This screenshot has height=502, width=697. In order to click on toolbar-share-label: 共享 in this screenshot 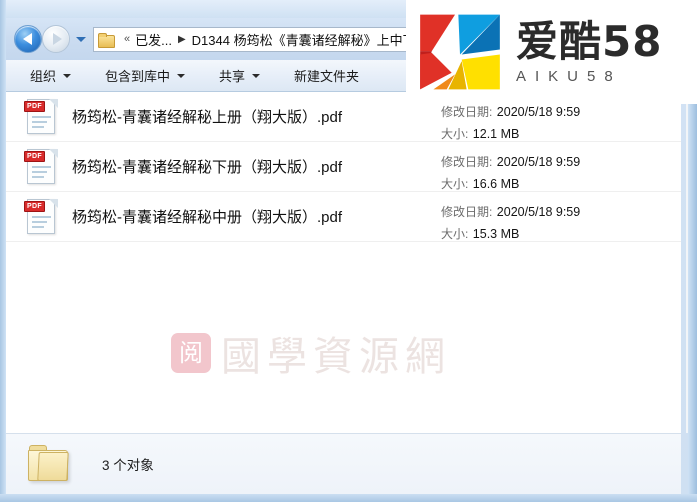, I will do `click(232, 76)`.